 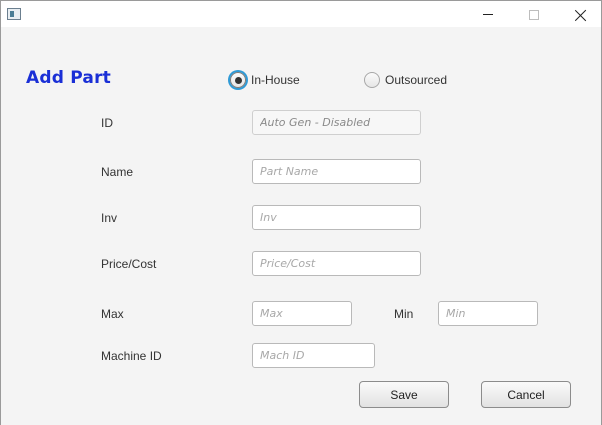 What do you see at coordinates (336, 171) in the screenshot?
I see `name-field` at bounding box center [336, 171].